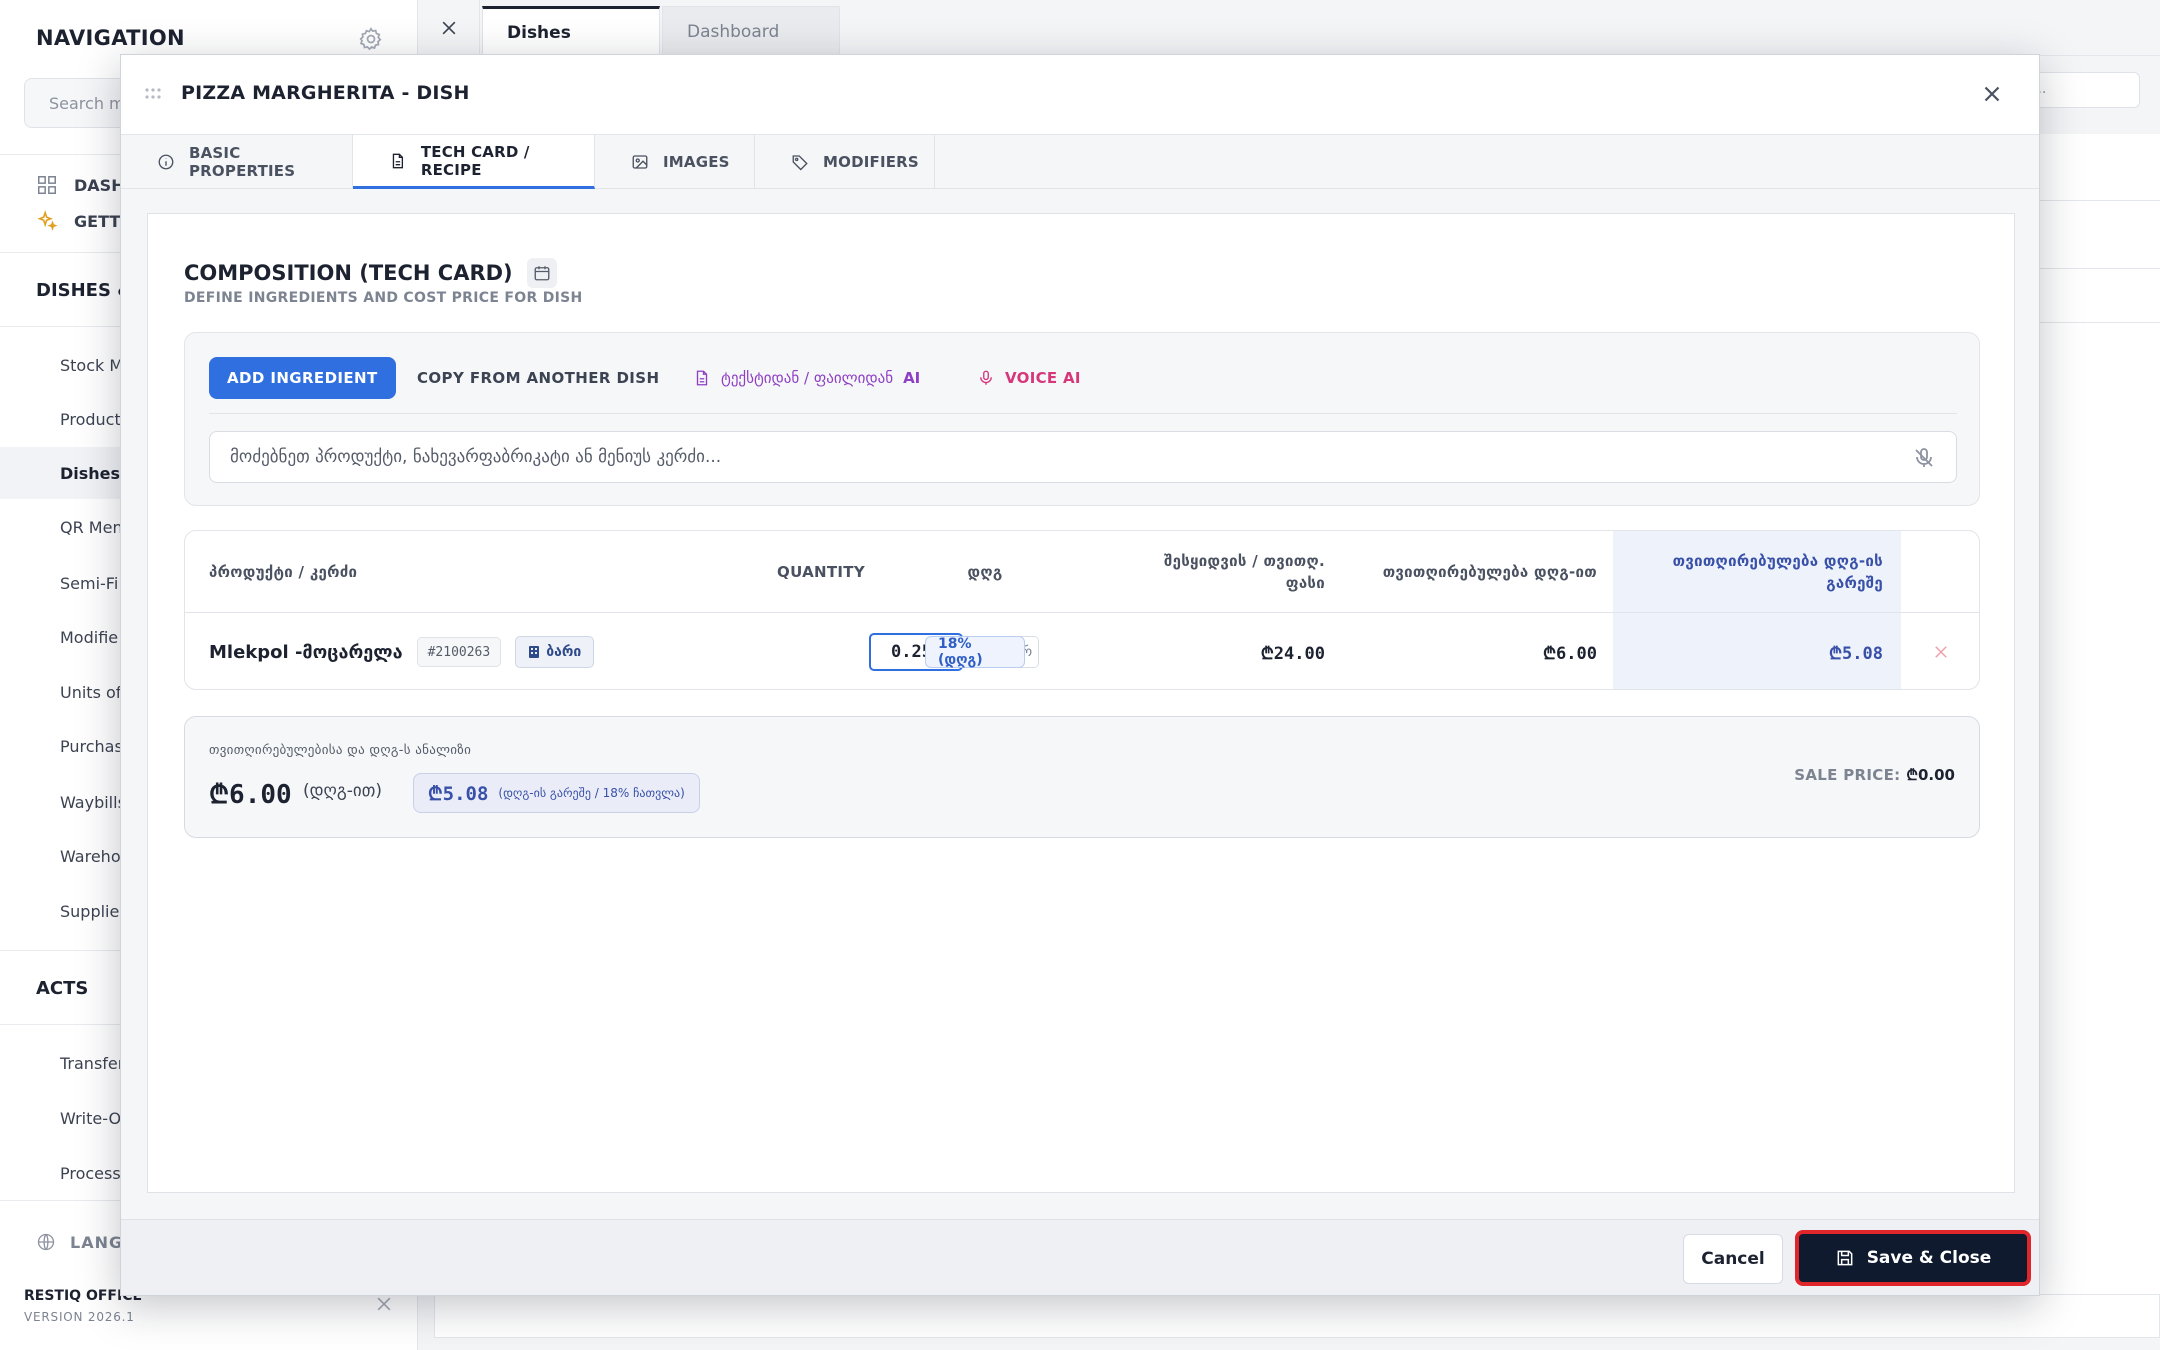 This screenshot has height=1350, width=2160. I want to click on vat-cell: 18% (დღგ), so click(975, 651).